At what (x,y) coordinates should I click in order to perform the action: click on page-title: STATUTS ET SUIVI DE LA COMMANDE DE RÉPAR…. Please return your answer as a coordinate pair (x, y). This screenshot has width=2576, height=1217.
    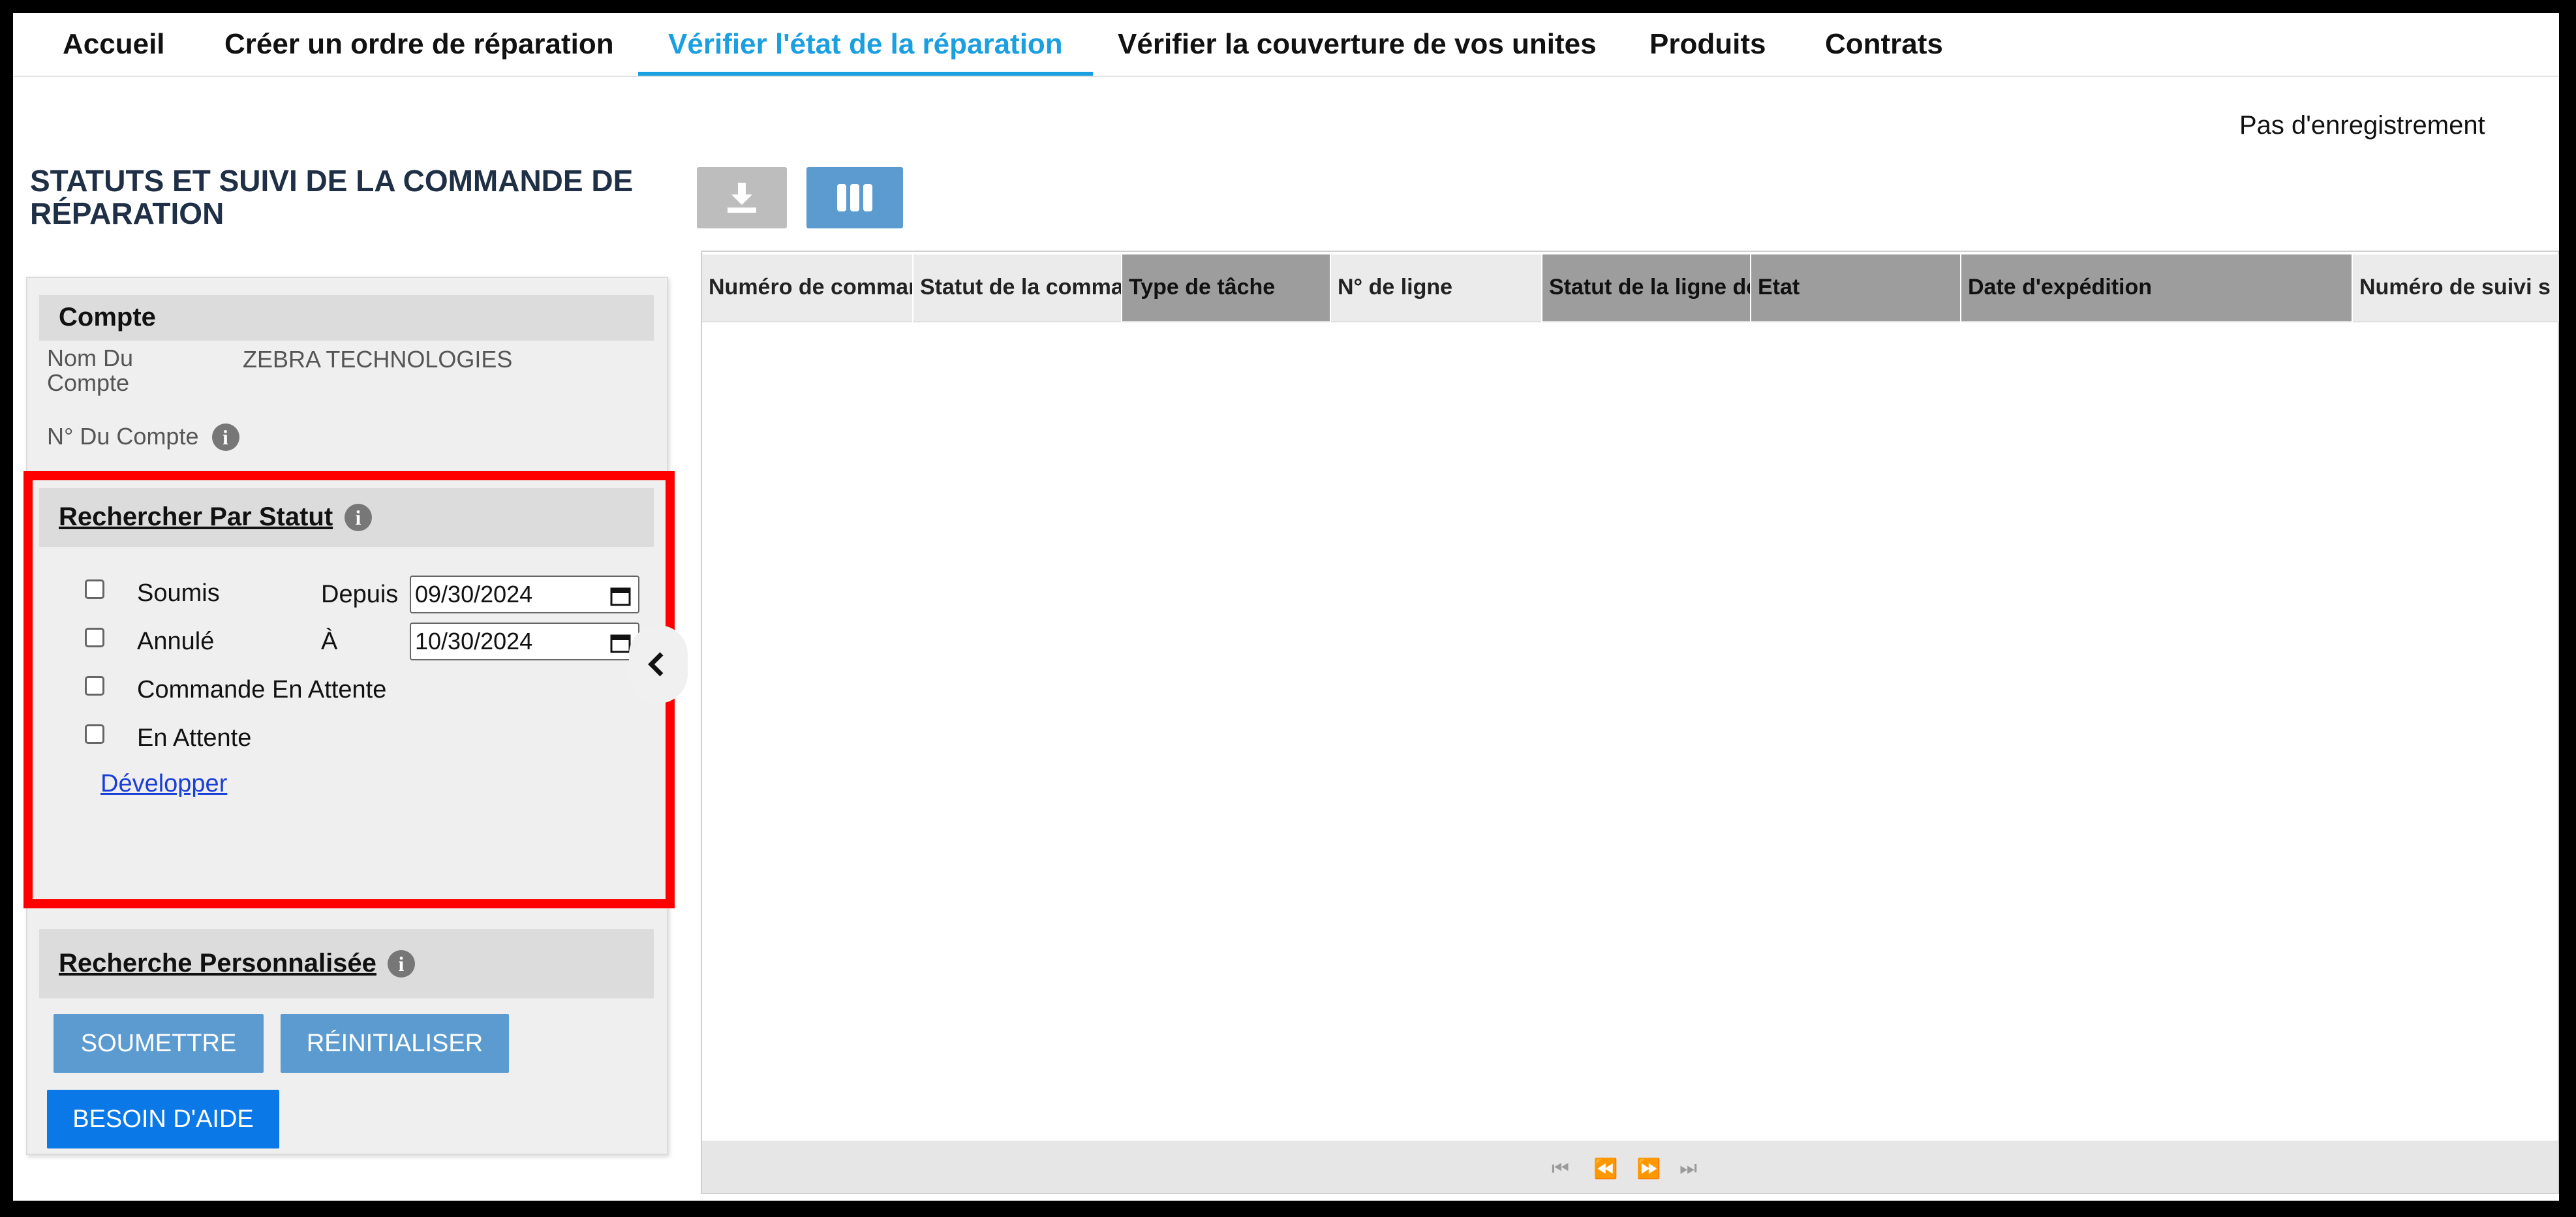
    Looking at the image, I should click on (332, 197).